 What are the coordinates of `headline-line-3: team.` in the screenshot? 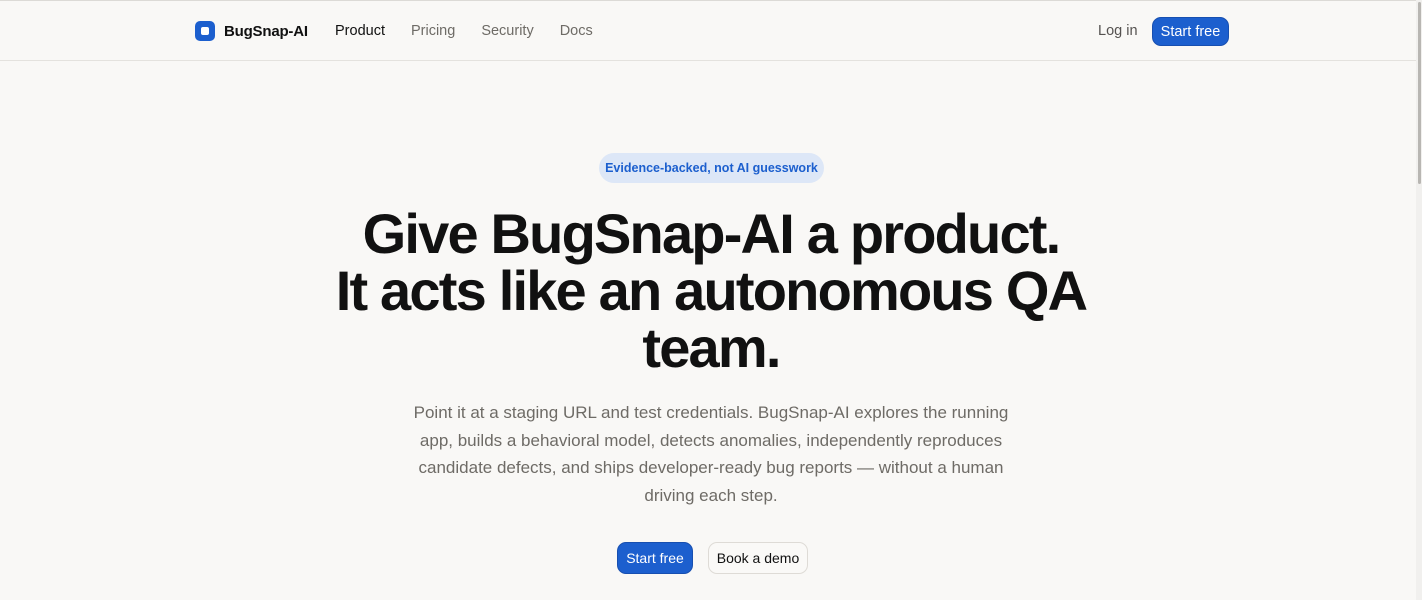 It's located at (711, 347).